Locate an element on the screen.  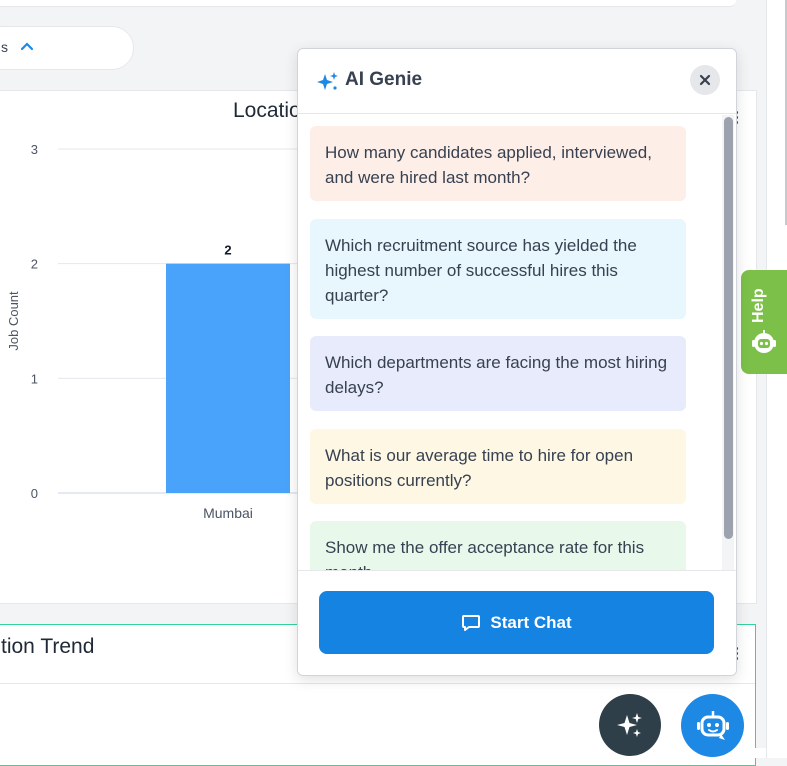
panel-footer: Start Chat is located at coordinates (517, 622).